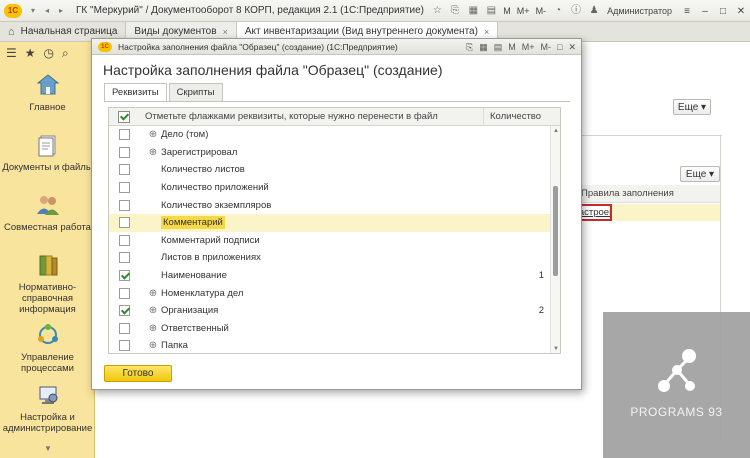 The width and height of the screenshot is (750, 458). What do you see at coordinates (311, 293) in the screenshot?
I see `requisite-cell: ⊕ Номенклатура дел` at bounding box center [311, 293].